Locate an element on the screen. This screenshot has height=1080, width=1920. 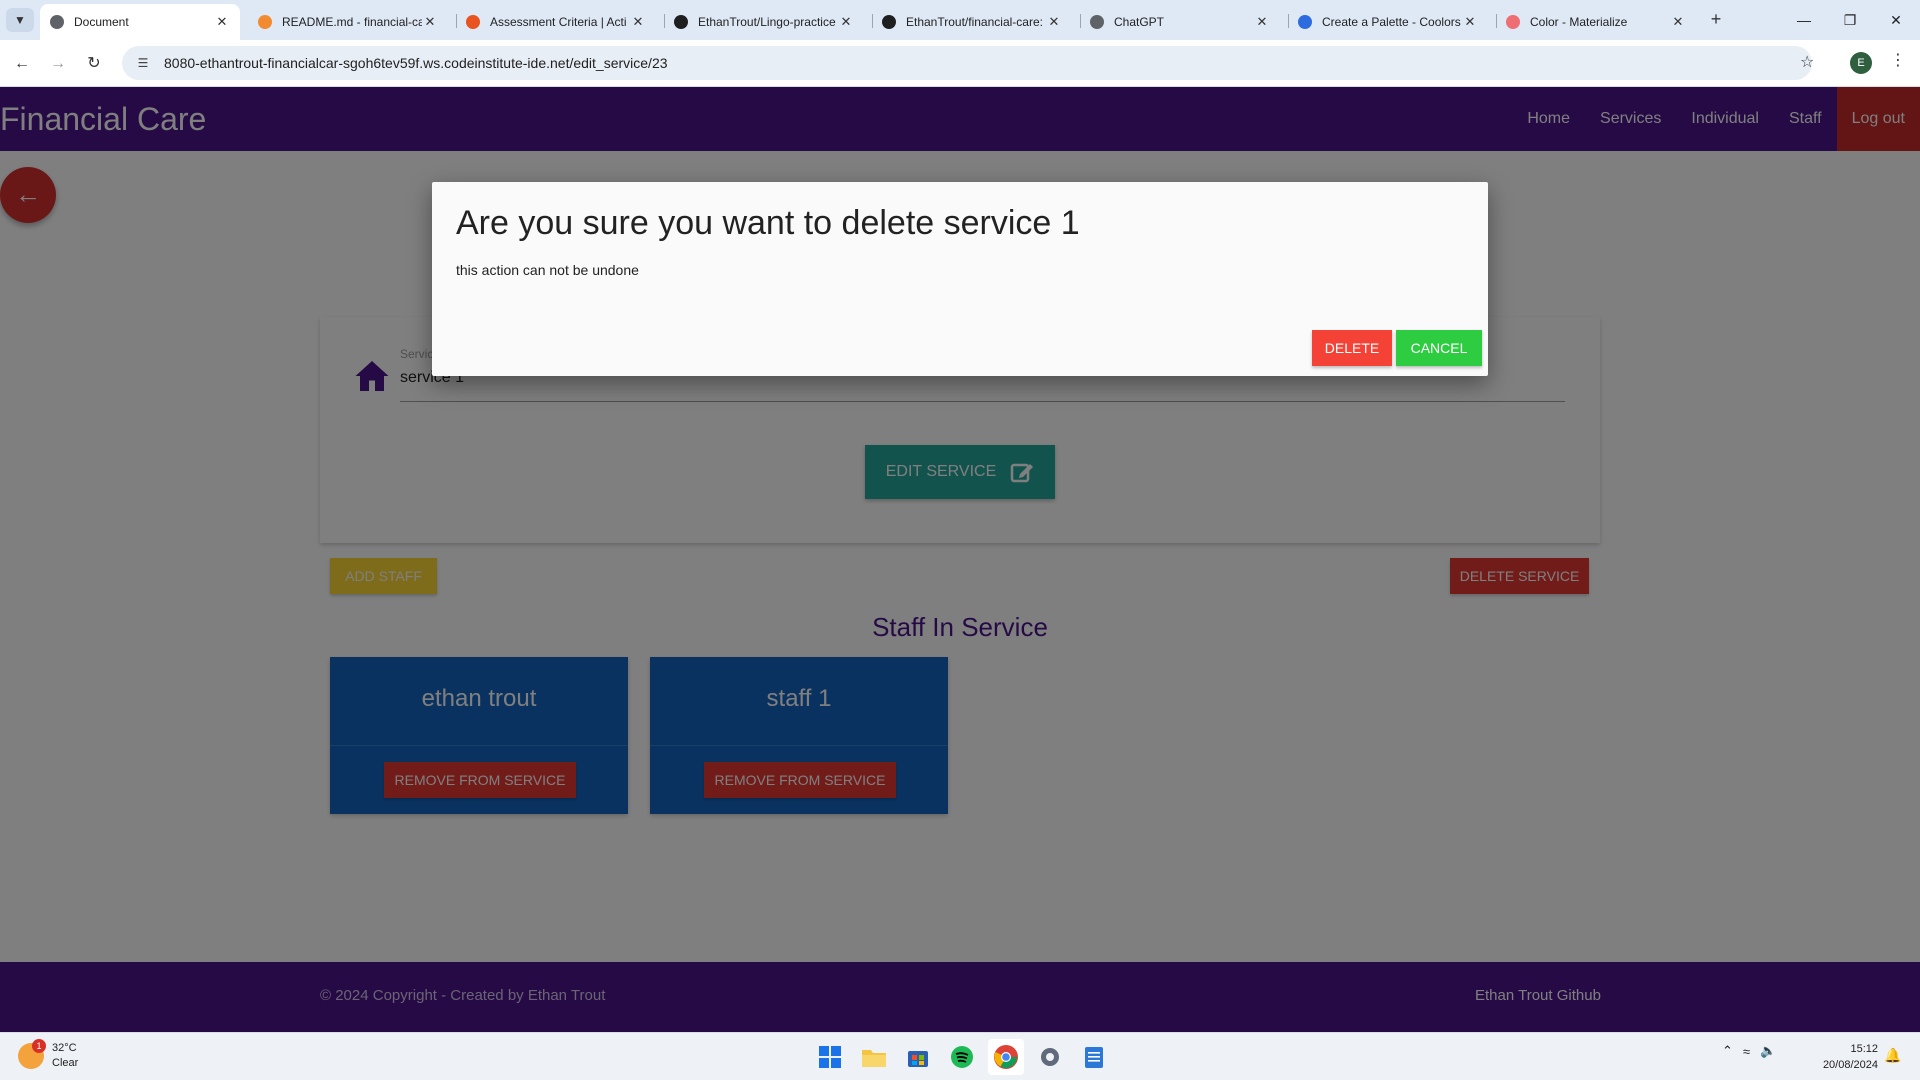
tab-title: Assessment Criteria | Acti is located at coordinates (558, 22).